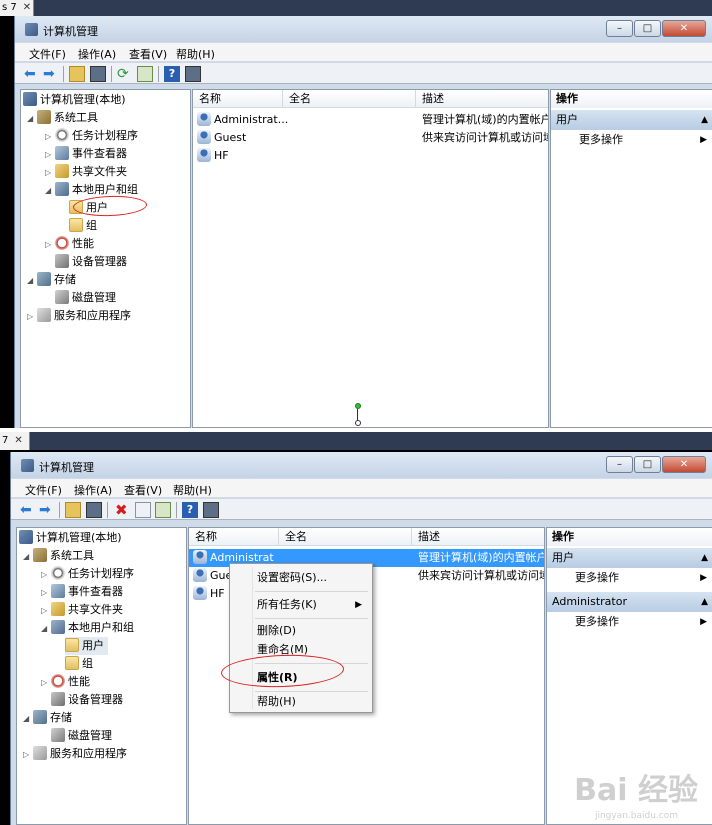 This screenshot has width=712, height=825. Describe the element at coordinates (370, 156) in the screenshot. I see `list-item: HF` at that location.